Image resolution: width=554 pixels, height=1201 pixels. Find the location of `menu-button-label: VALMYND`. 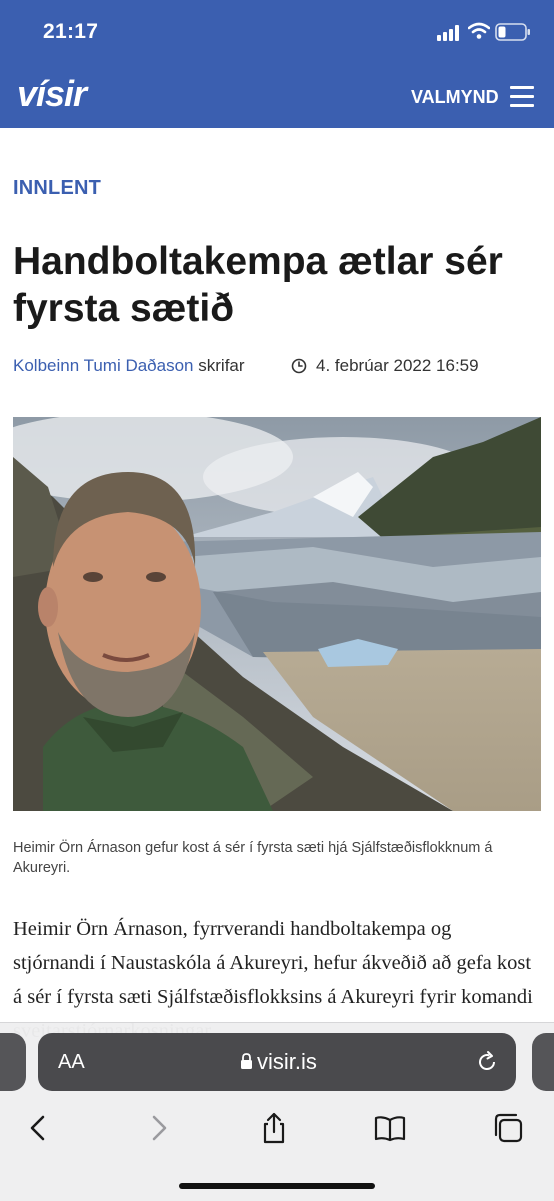

menu-button-label: VALMYND is located at coordinates (455, 97).